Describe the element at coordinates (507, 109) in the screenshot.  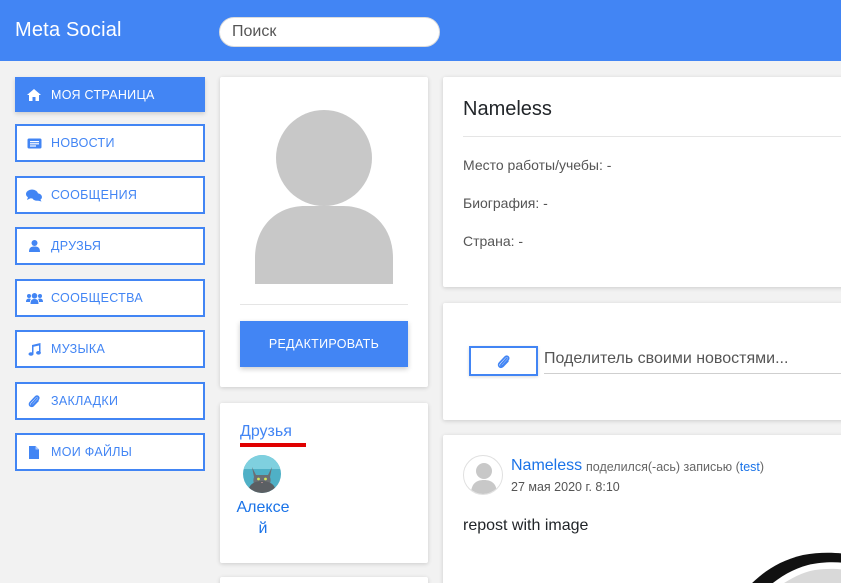
I see `profile-name: Nameless` at that location.